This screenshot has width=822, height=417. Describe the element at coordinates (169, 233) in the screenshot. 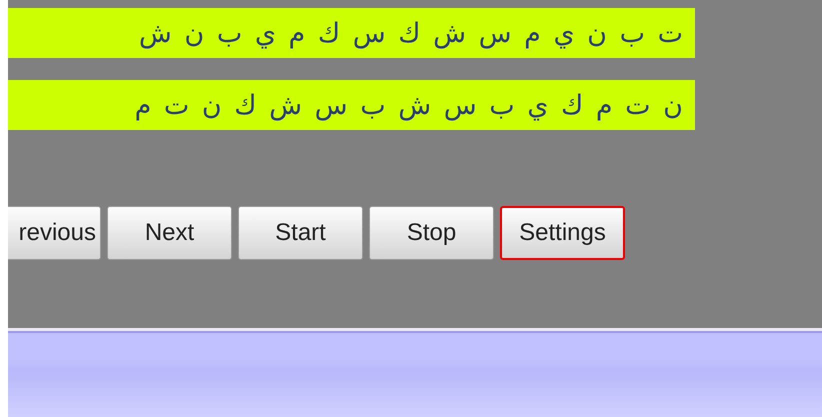

I see `nav-button: Next` at that location.